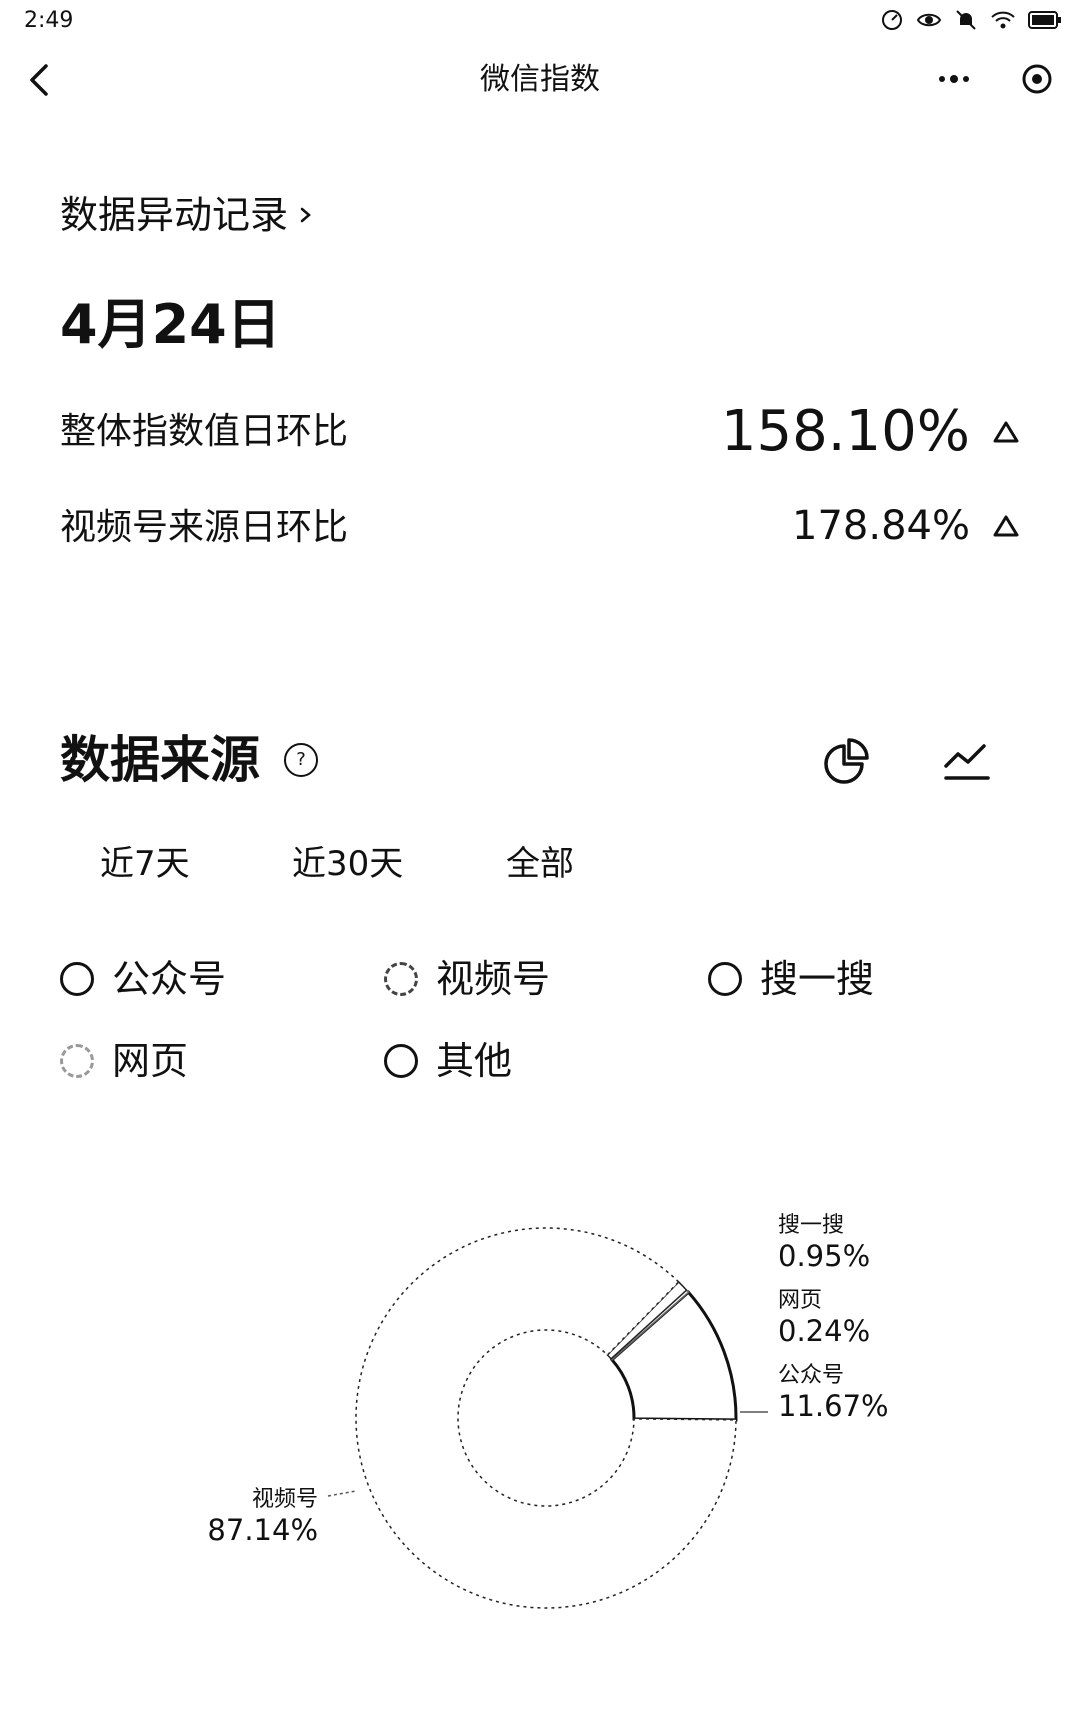  I want to click on legend-item-qita: 其他, so click(448, 1061).